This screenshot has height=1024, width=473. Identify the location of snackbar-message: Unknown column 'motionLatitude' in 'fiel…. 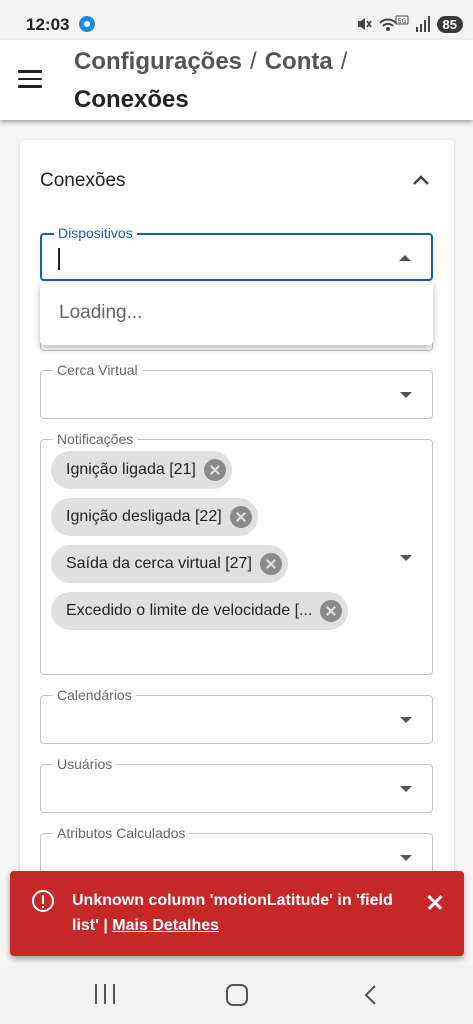
(237, 913).